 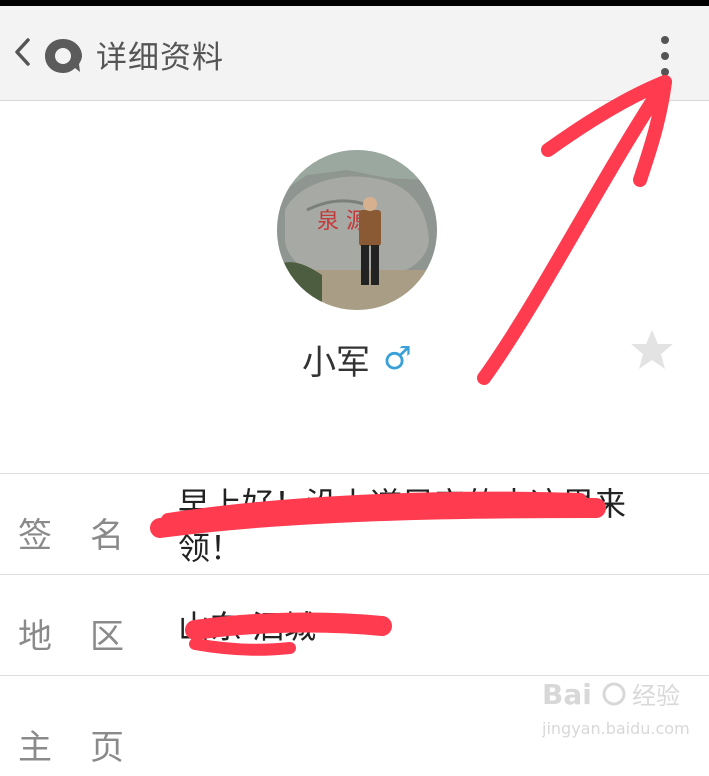 What do you see at coordinates (336, 363) in the screenshot?
I see `profile-name: 小军` at bounding box center [336, 363].